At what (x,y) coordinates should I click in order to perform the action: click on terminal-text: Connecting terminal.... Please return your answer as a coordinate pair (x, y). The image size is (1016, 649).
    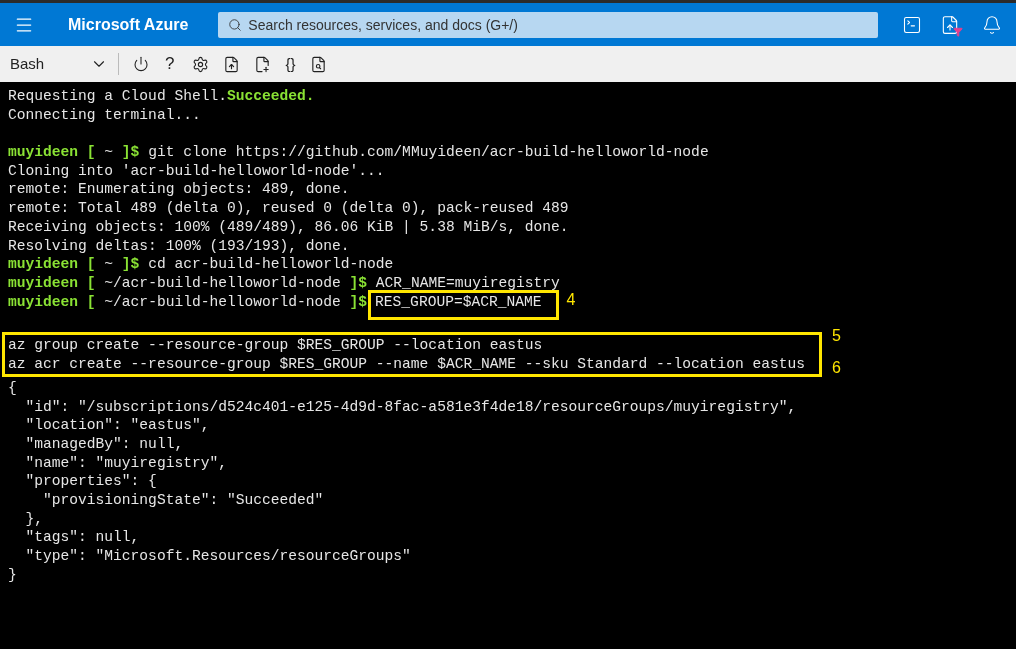
    Looking at the image, I should click on (104, 115).